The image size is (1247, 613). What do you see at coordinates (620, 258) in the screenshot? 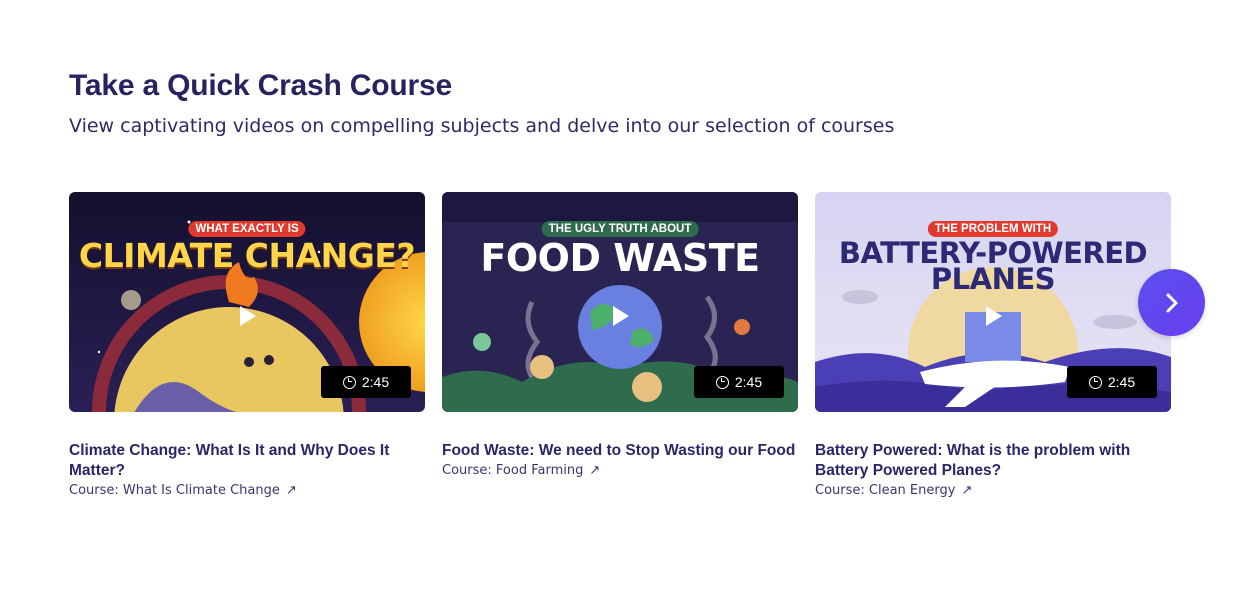
I see `thumbnail-headline: FOOD WASTE` at bounding box center [620, 258].